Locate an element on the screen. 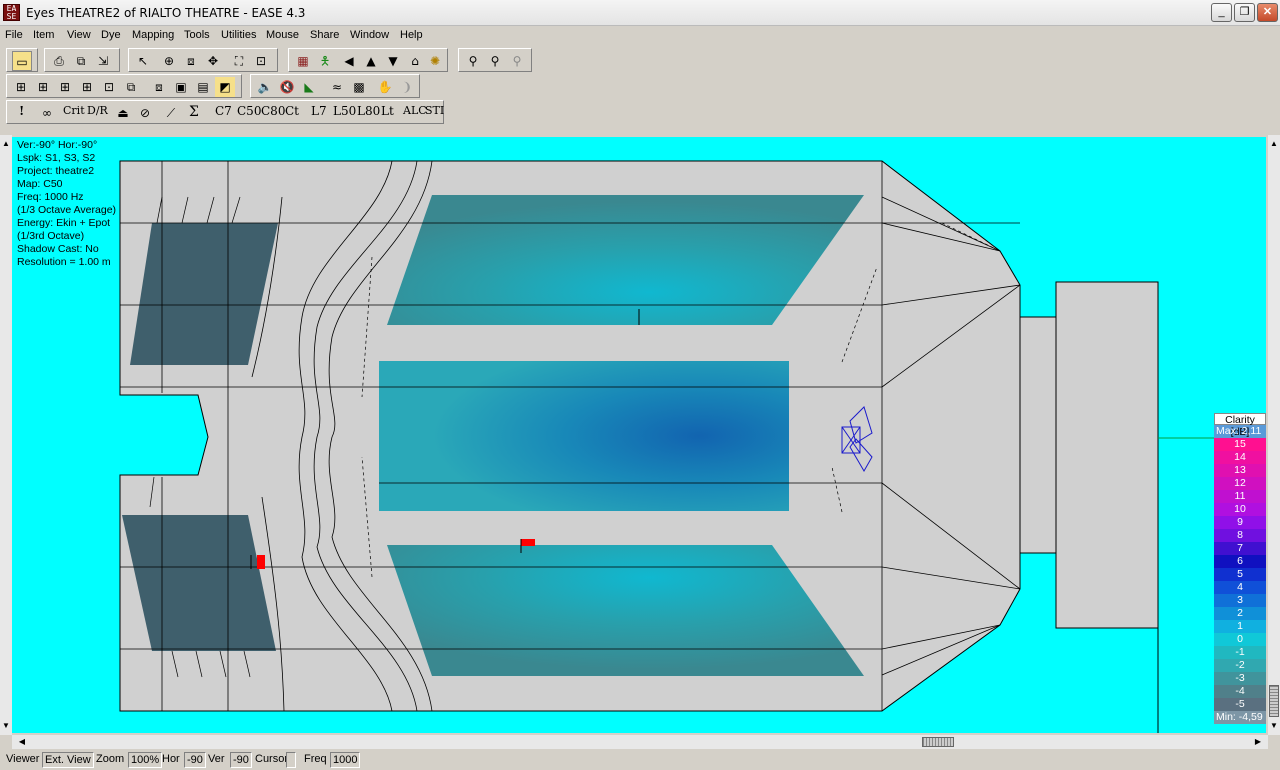 This screenshot has height=770, width=1280. menu-utilities: Utilities is located at coordinates (238, 35).